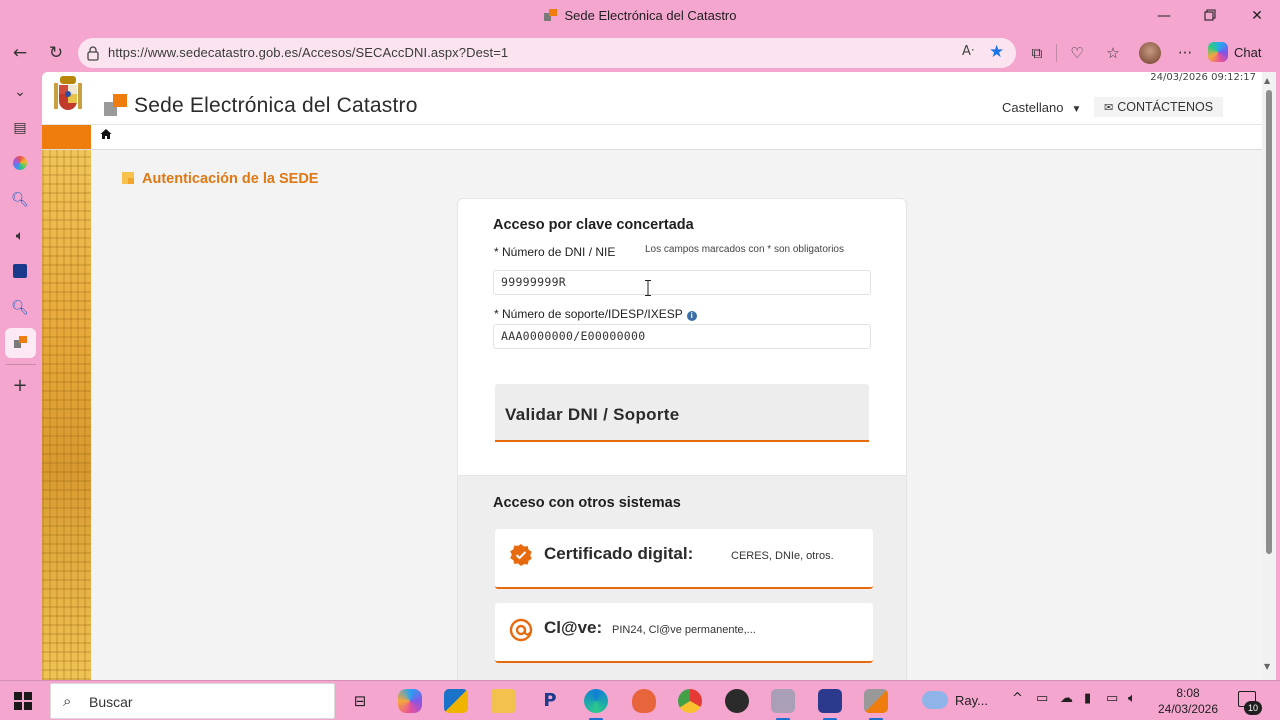 This screenshot has height=720, width=1280. What do you see at coordinates (1267, 666) in the screenshot?
I see `scroll-down-icon: ▼` at bounding box center [1267, 666].